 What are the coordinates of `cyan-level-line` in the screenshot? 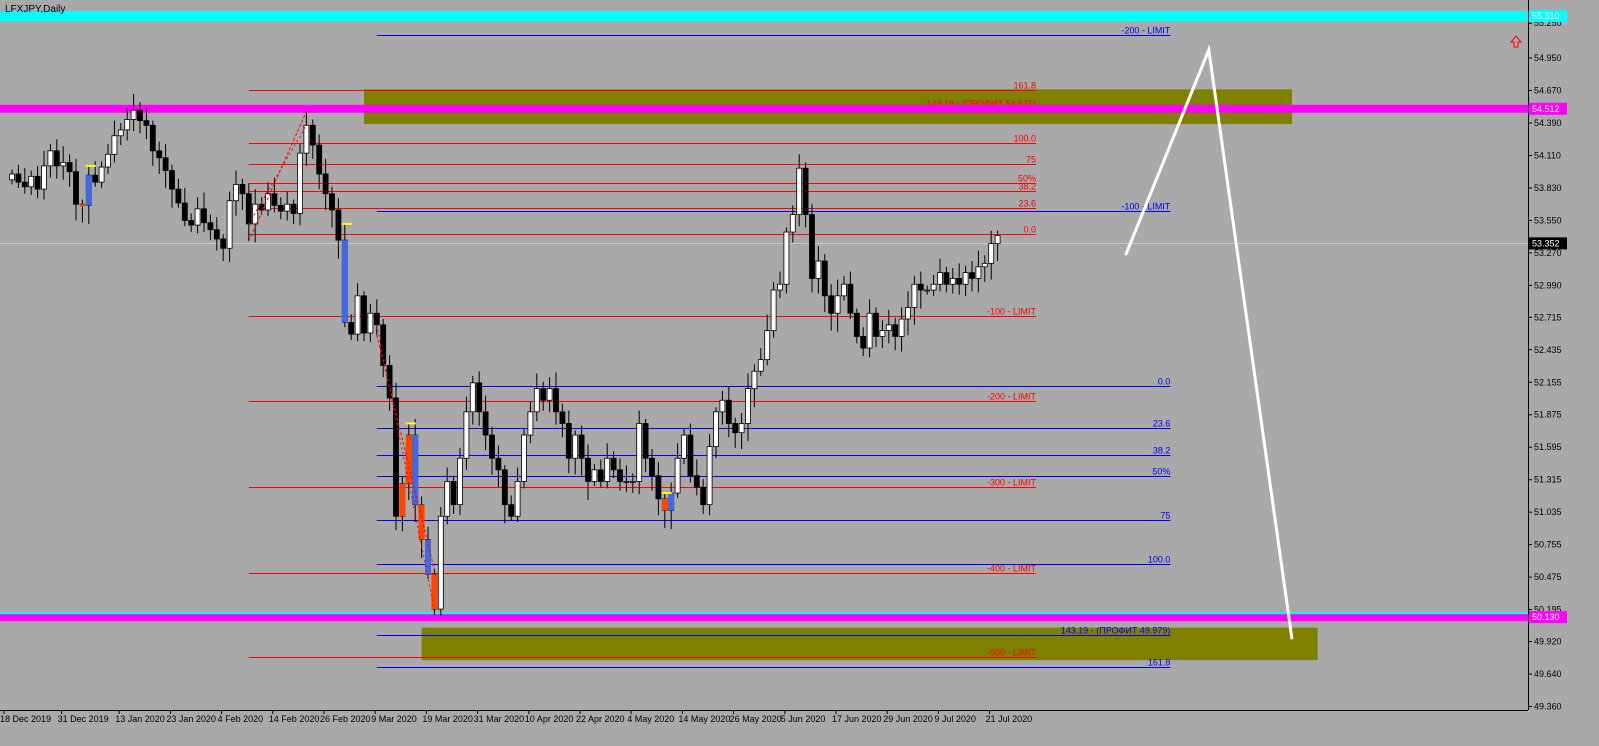 It's located at (764, 16).